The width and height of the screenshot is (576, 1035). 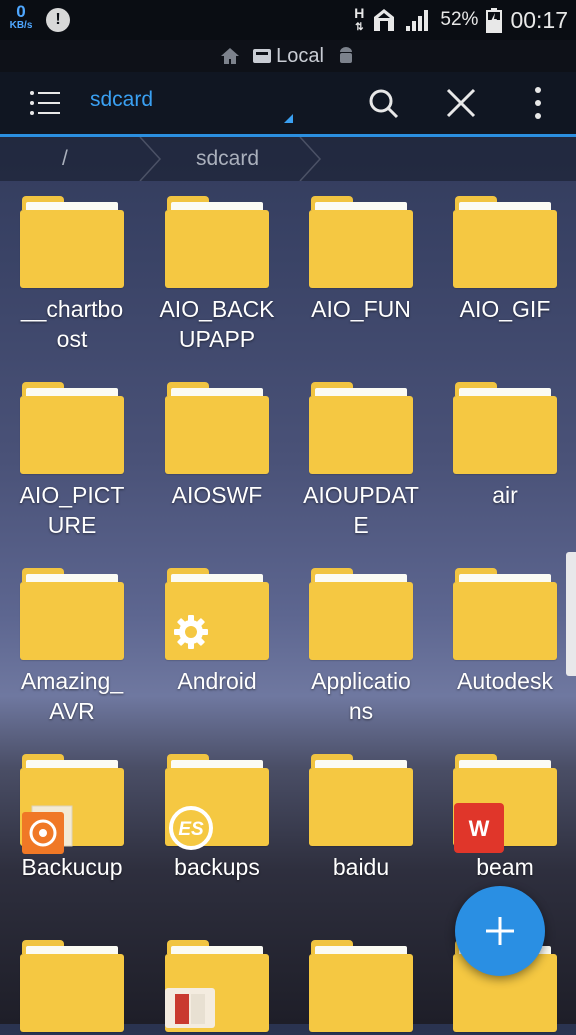 I want to click on signal-icon, so click(x=417, y=20).